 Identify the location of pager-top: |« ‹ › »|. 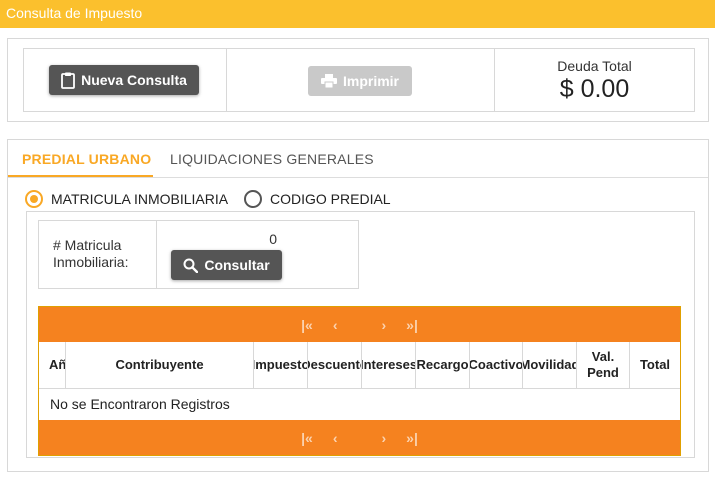
(359, 324).